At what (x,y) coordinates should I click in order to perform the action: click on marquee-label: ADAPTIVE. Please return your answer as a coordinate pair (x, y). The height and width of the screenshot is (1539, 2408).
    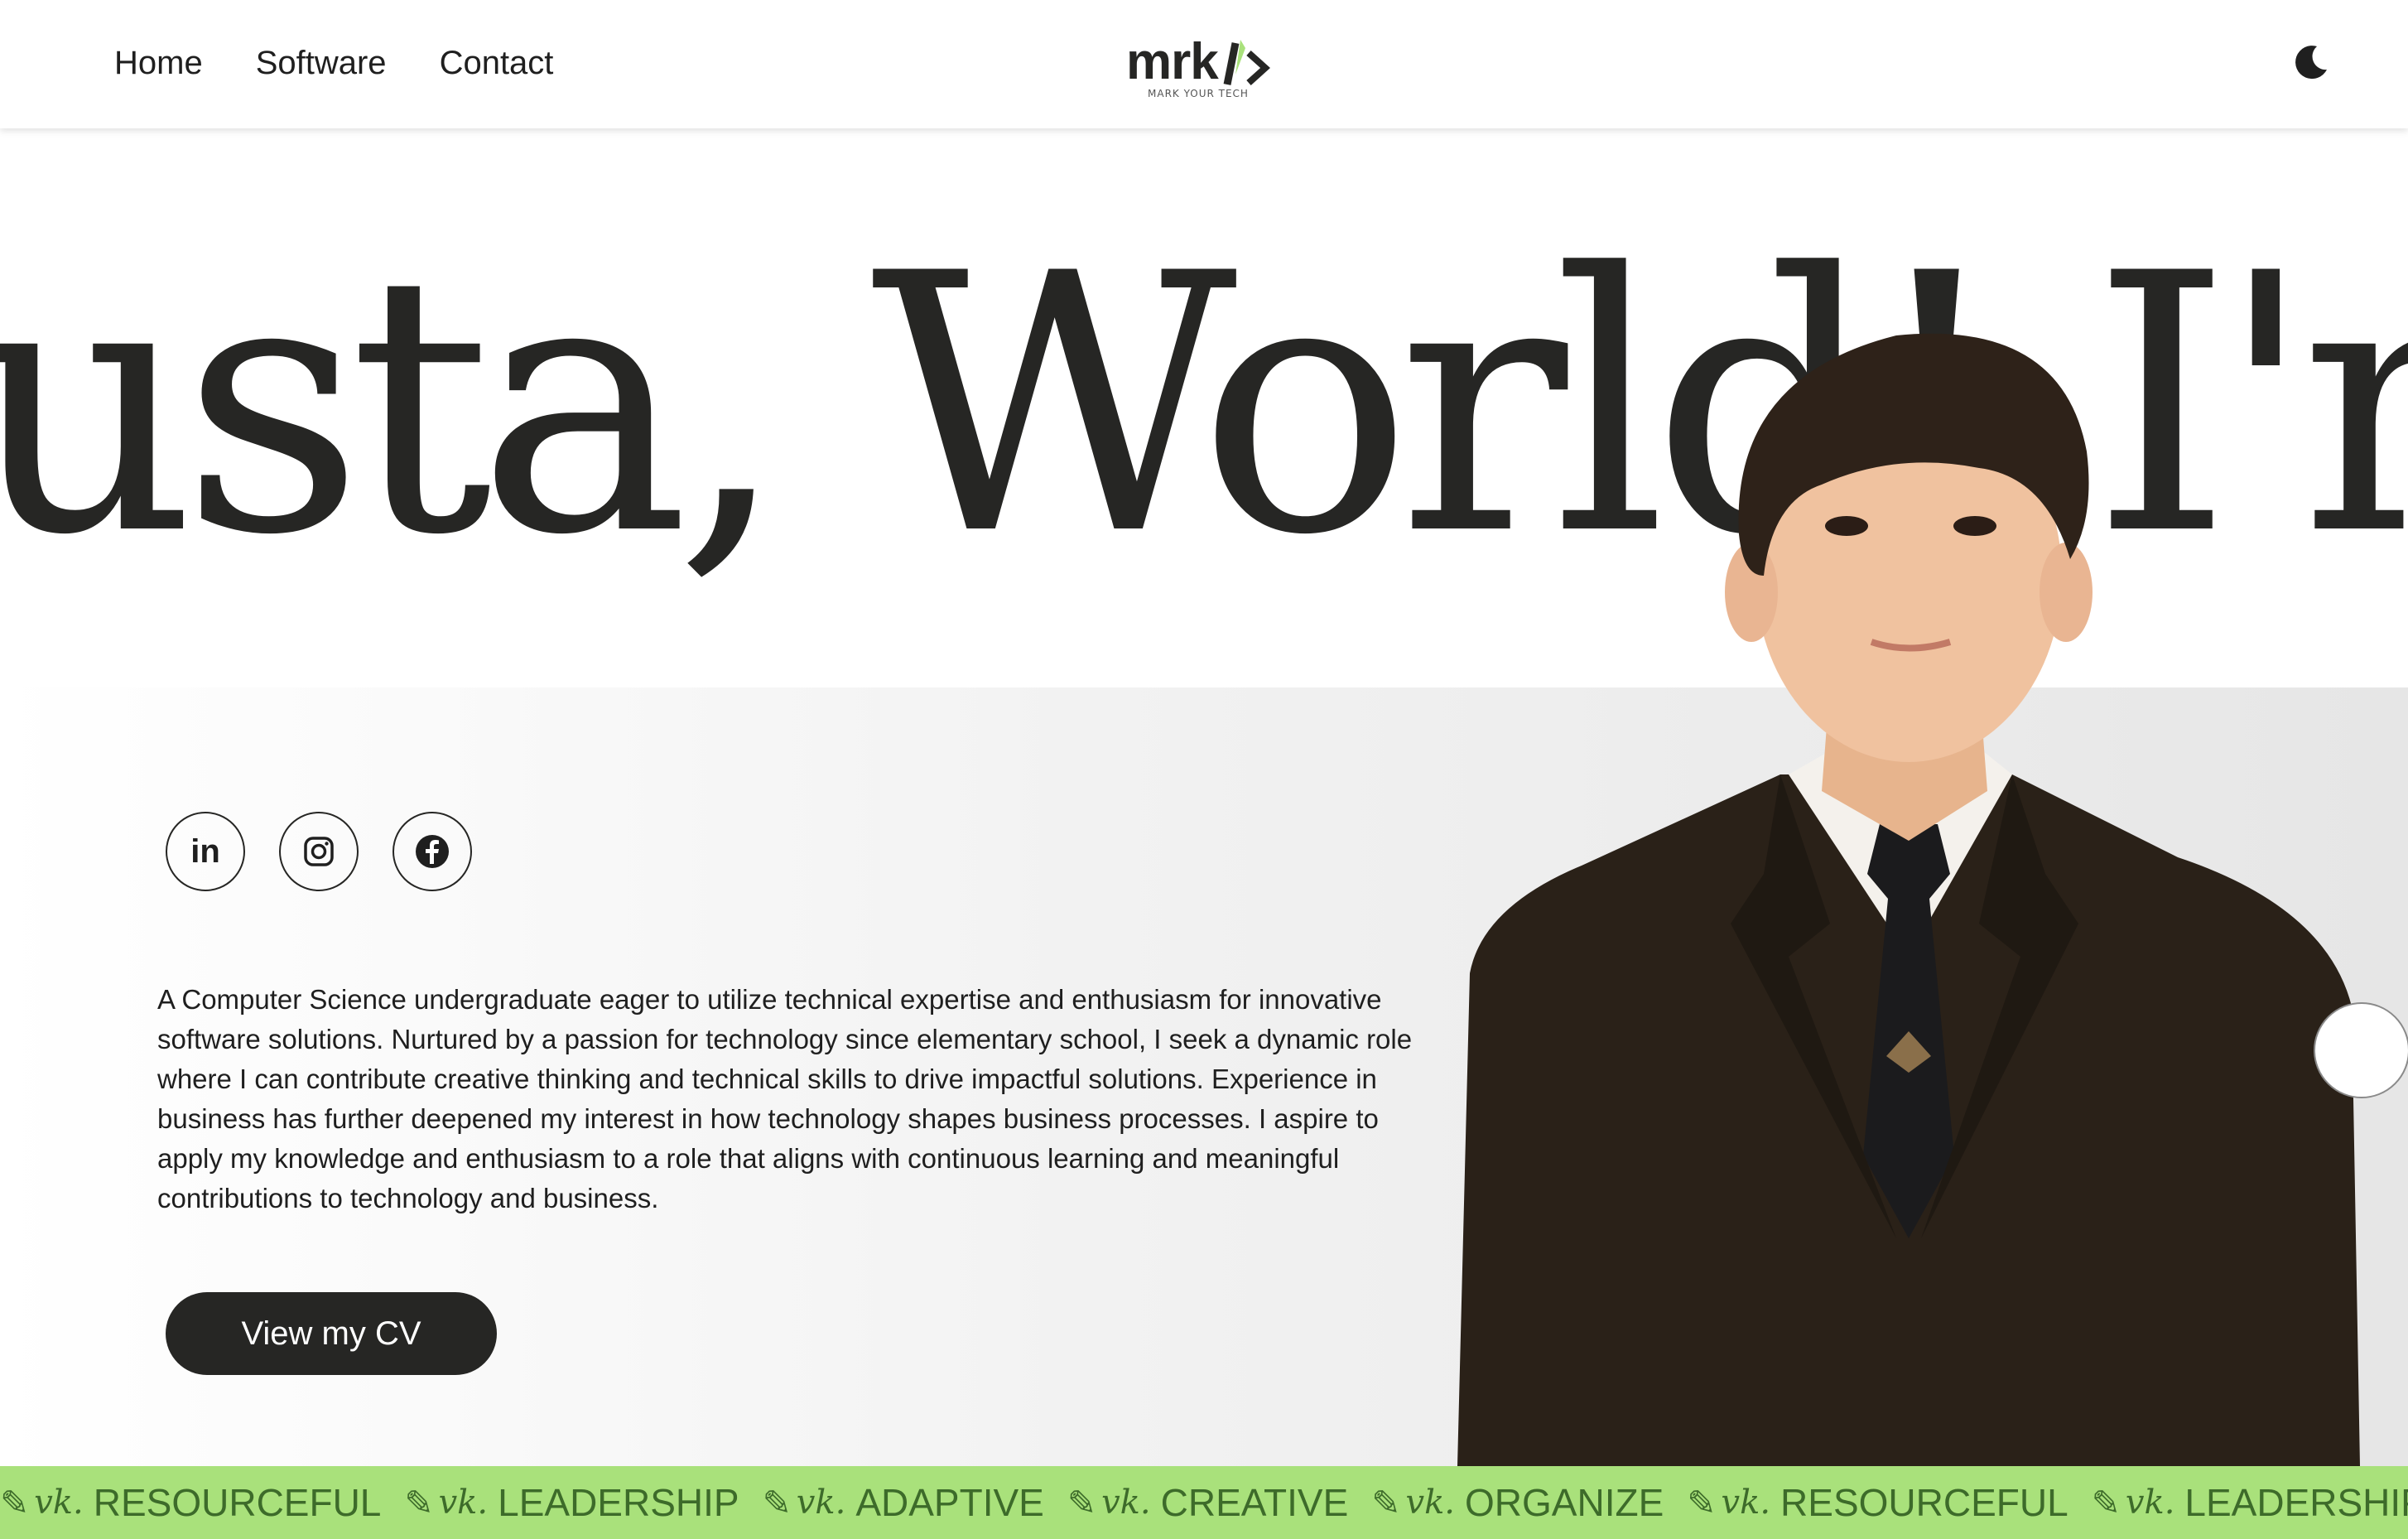
    Looking at the image, I should click on (950, 1503).